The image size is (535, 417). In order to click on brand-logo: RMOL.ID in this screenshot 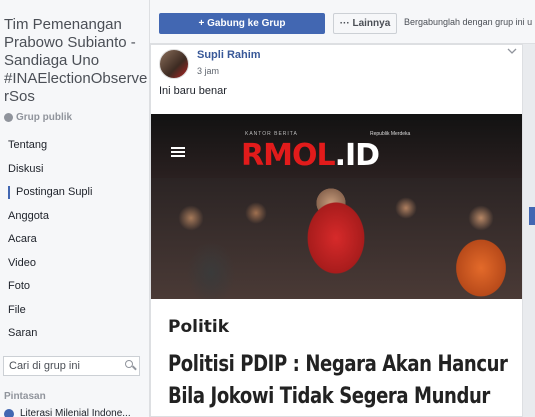, I will do `click(310, 155)`.